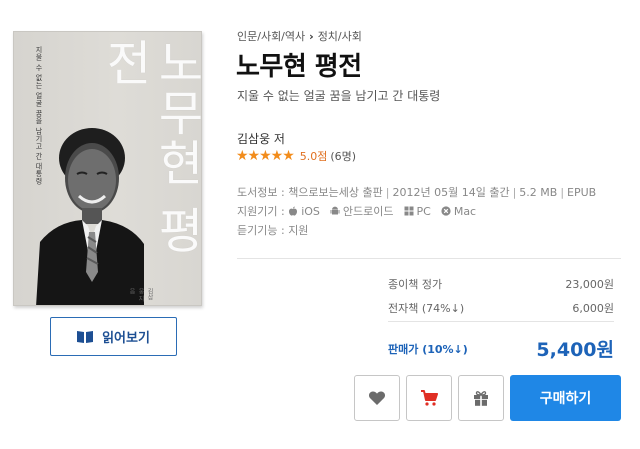 The width and height of the screenshot is (640, 449). What do you see at coordinates (85, 337) in the screenshot?
I see `book-open-icon` at bounding box center [85, 337].